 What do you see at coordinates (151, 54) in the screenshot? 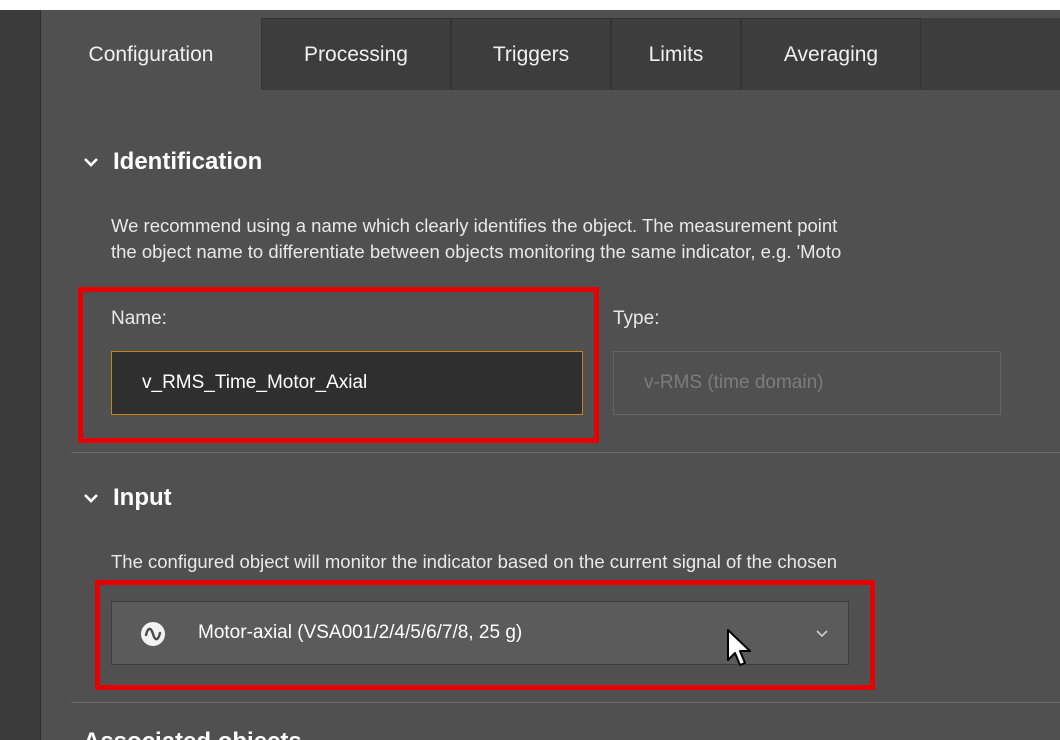
I see `tab-configuration: Configuration` at bounding box center [151, 54].